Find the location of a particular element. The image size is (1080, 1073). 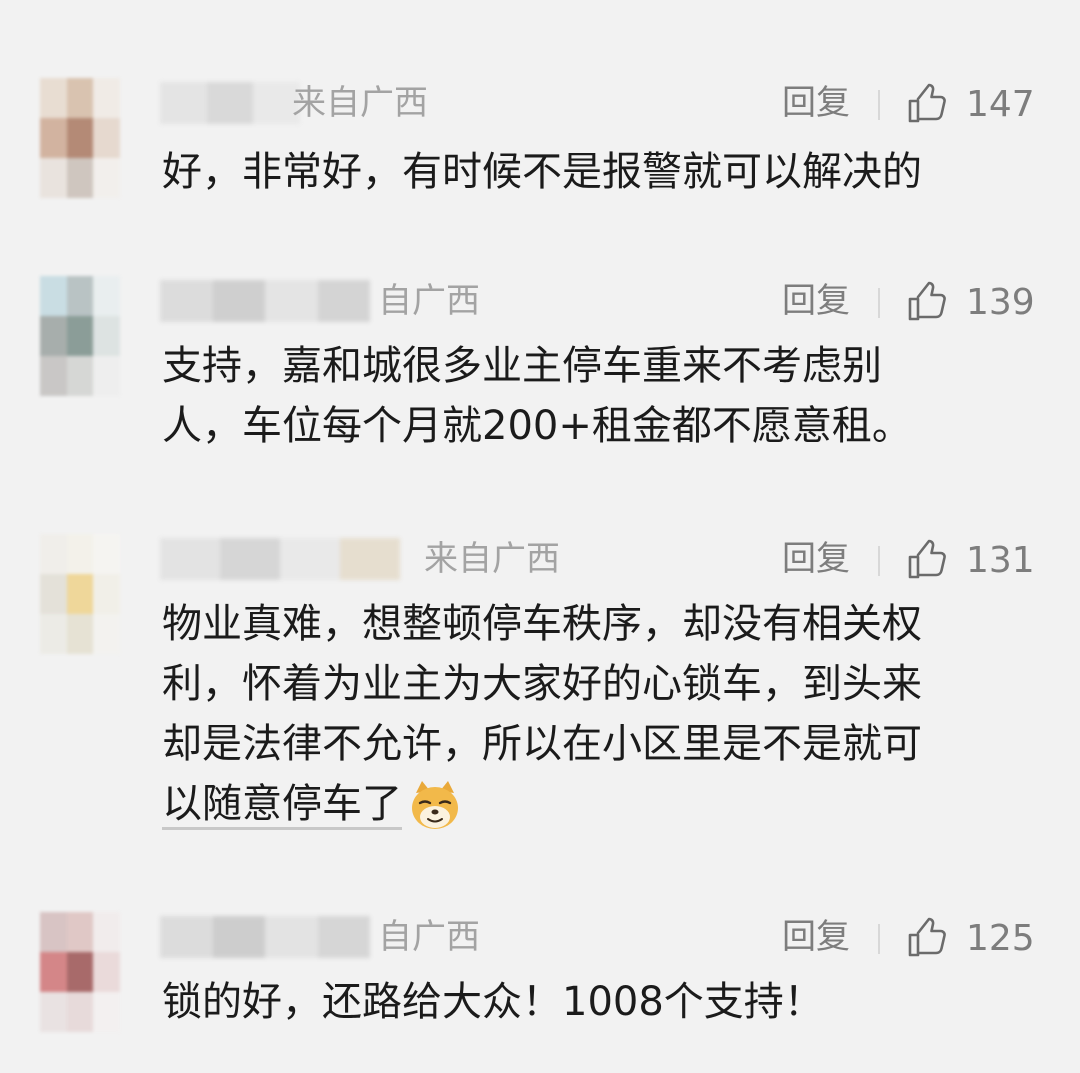

comment-text-fragment: 以随意停车了 is located at coordinates (282, 805).